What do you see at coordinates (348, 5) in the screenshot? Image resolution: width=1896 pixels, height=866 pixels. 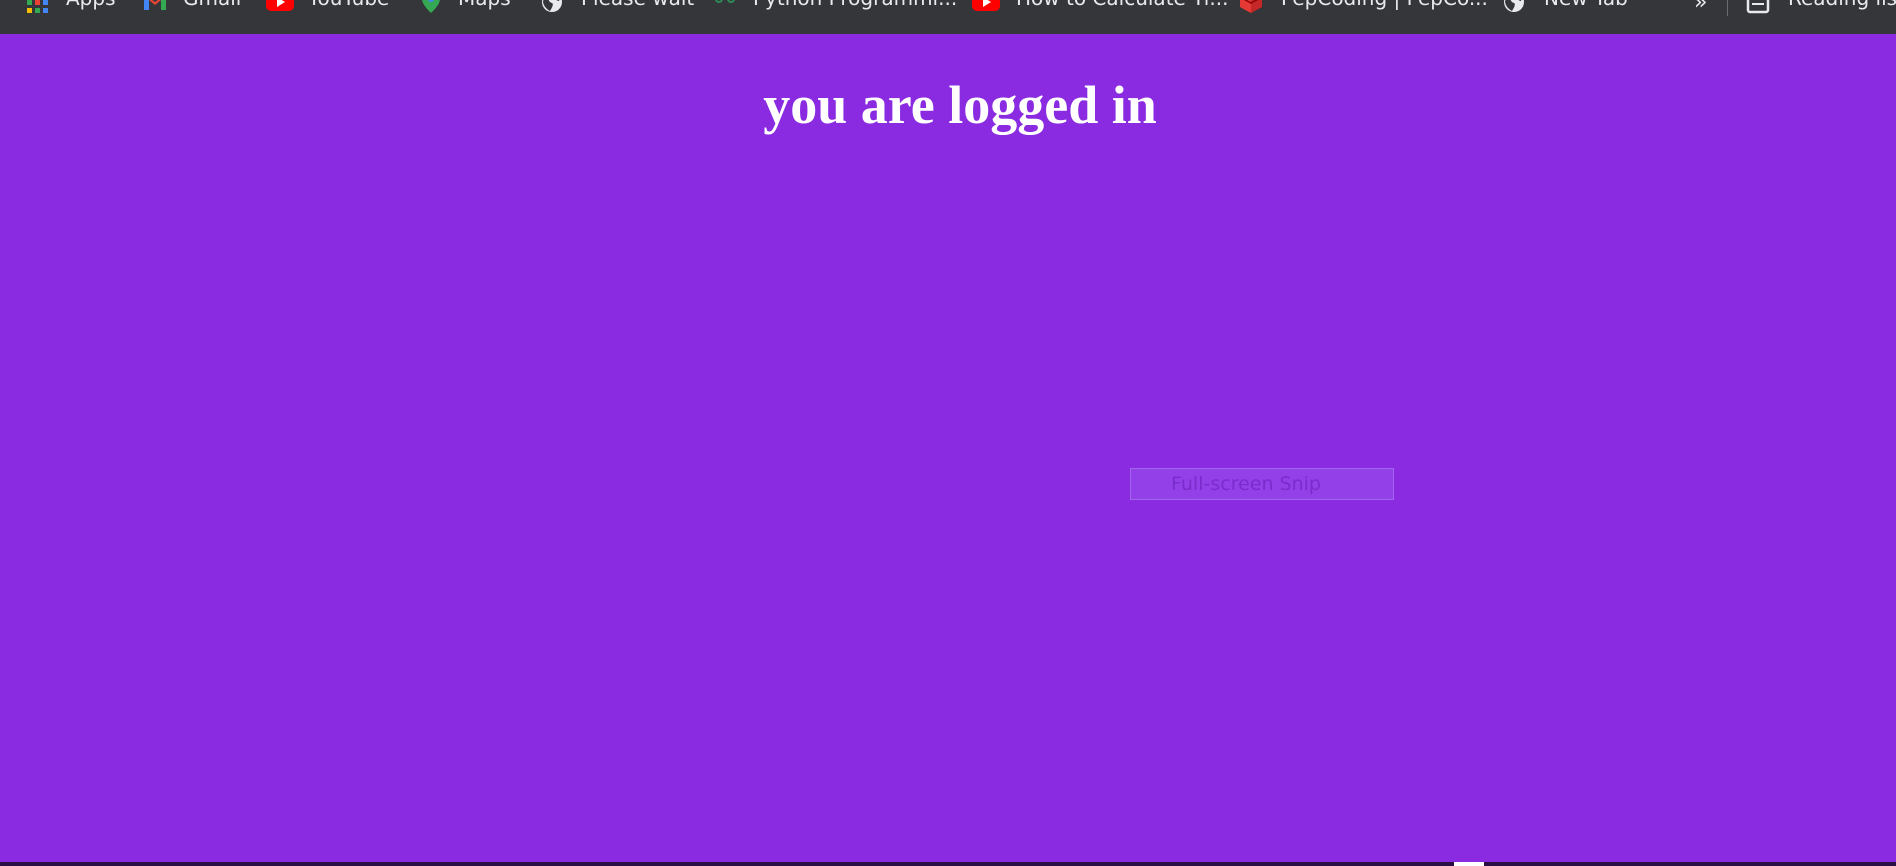 I see `bookmark-label: YouTube` at bounding box center [348, 5].